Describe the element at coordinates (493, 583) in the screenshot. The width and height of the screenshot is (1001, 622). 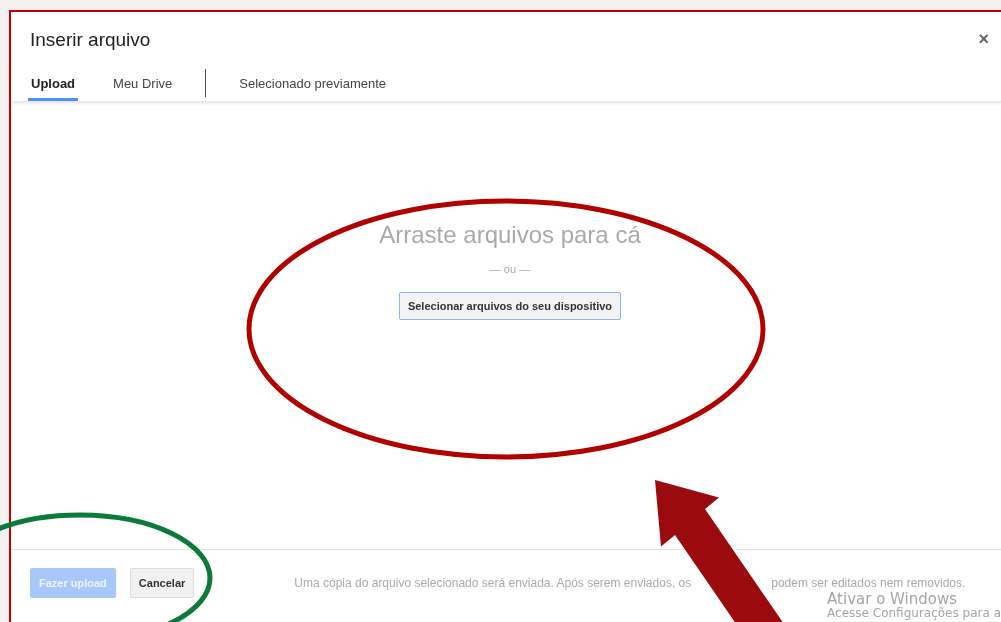
I see `upload-note: Uma cópia do arquivo selecionado será enviada. Após serem enviados, os` at that location.